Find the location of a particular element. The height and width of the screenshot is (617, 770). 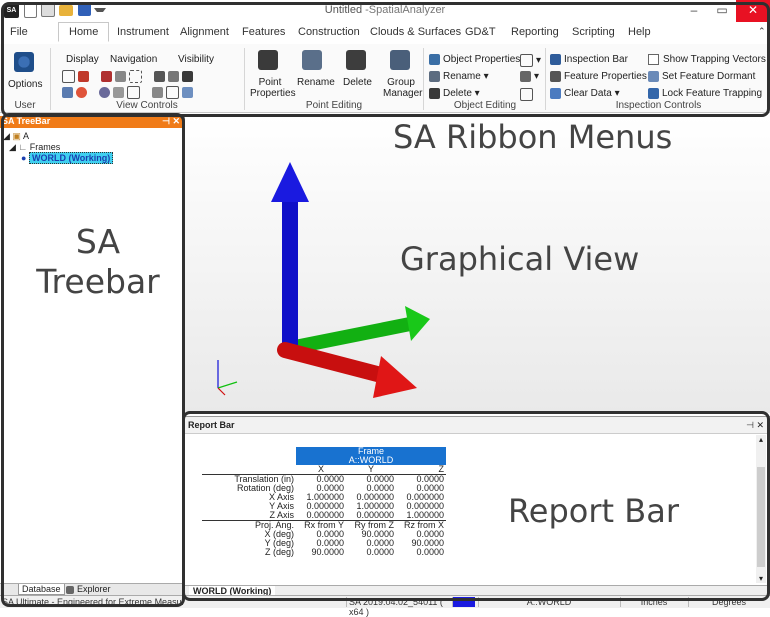

object-tool-2: ▾ is located at coordinates (529, 76).